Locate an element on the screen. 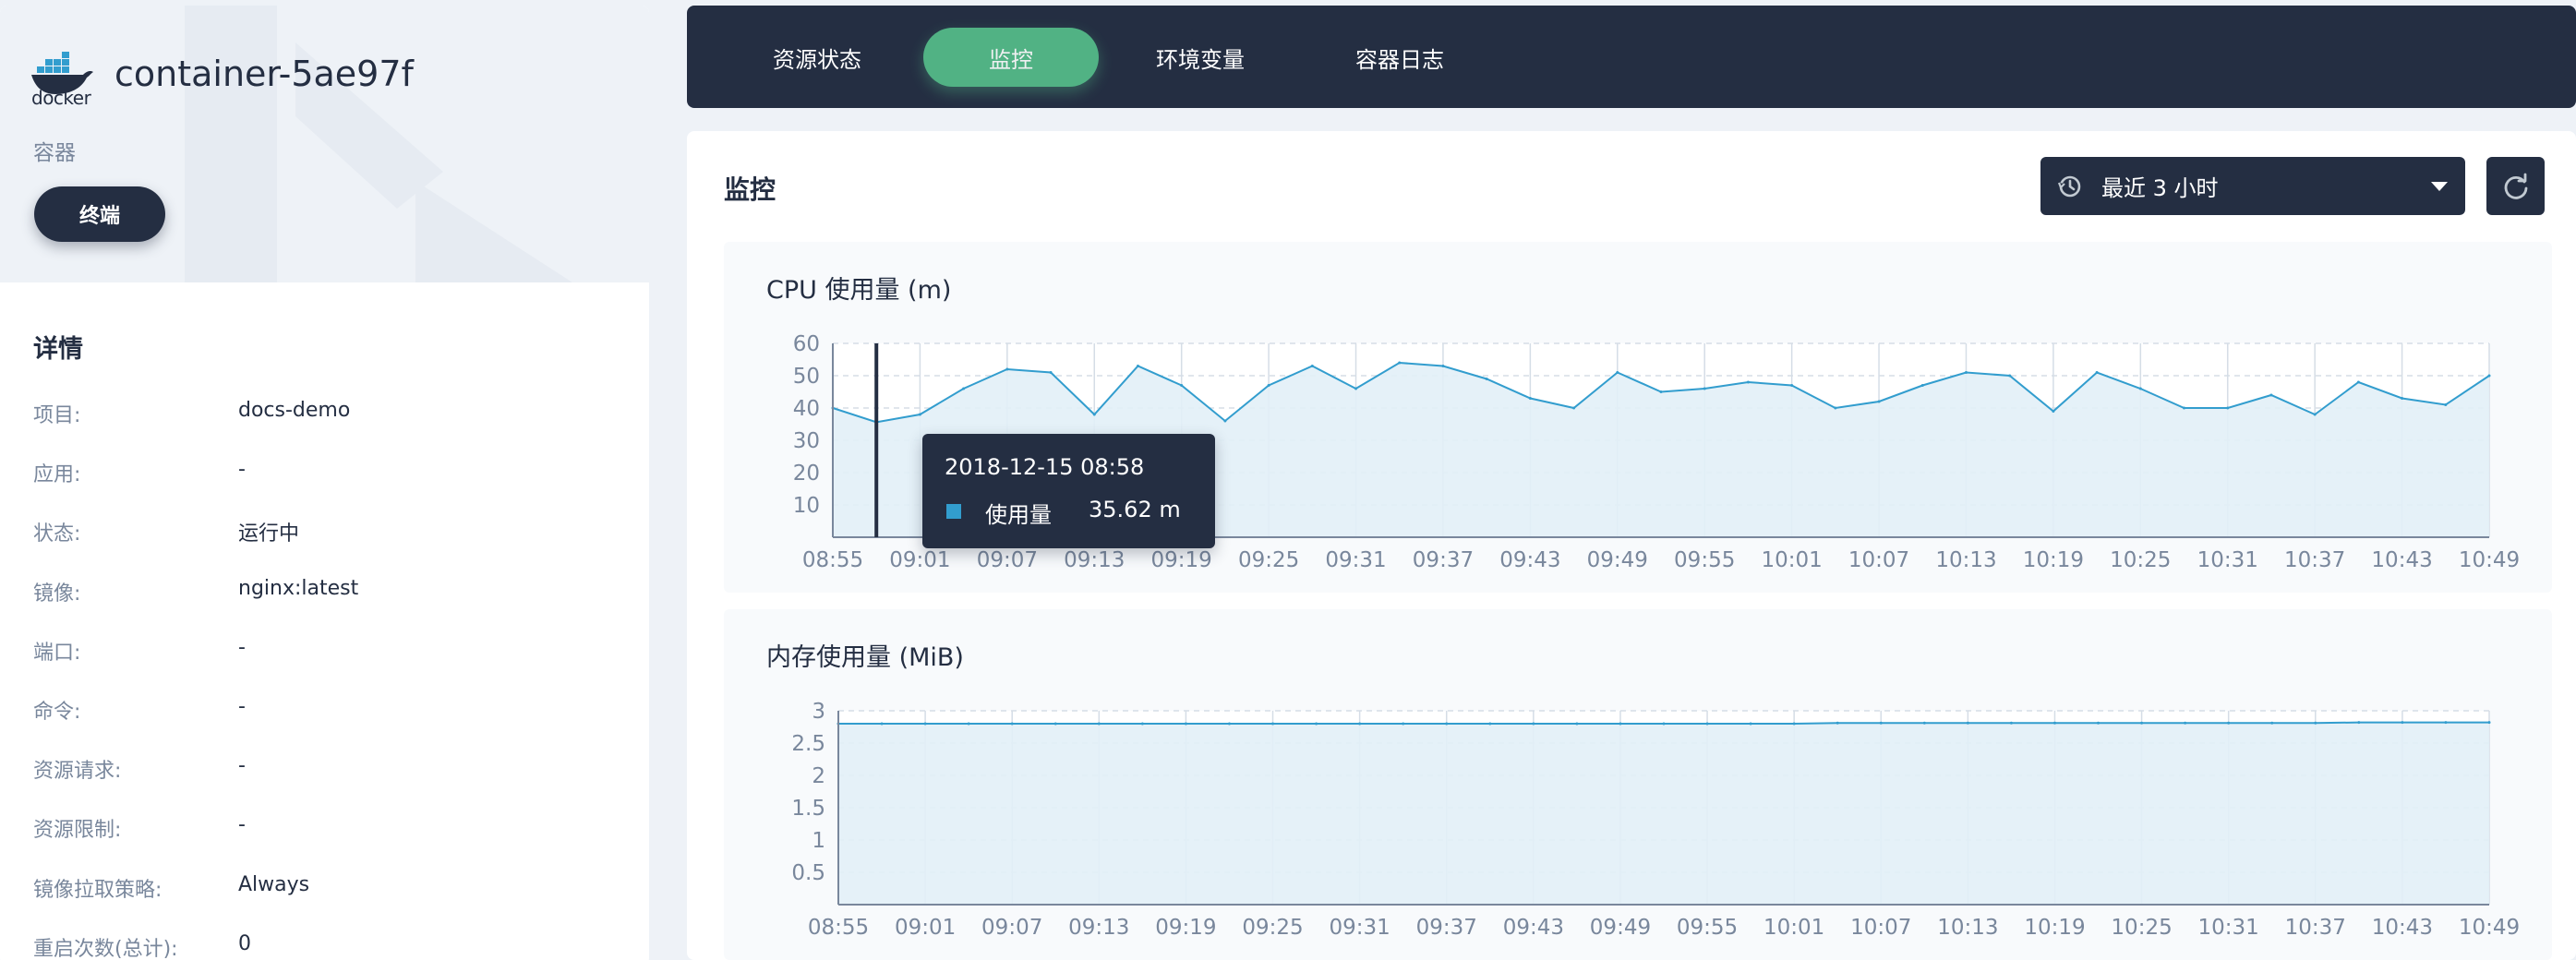 The height and width of the screenshot is (960, 2576). x-tick-label: 10:31 is located at coordinates (2228, 928).